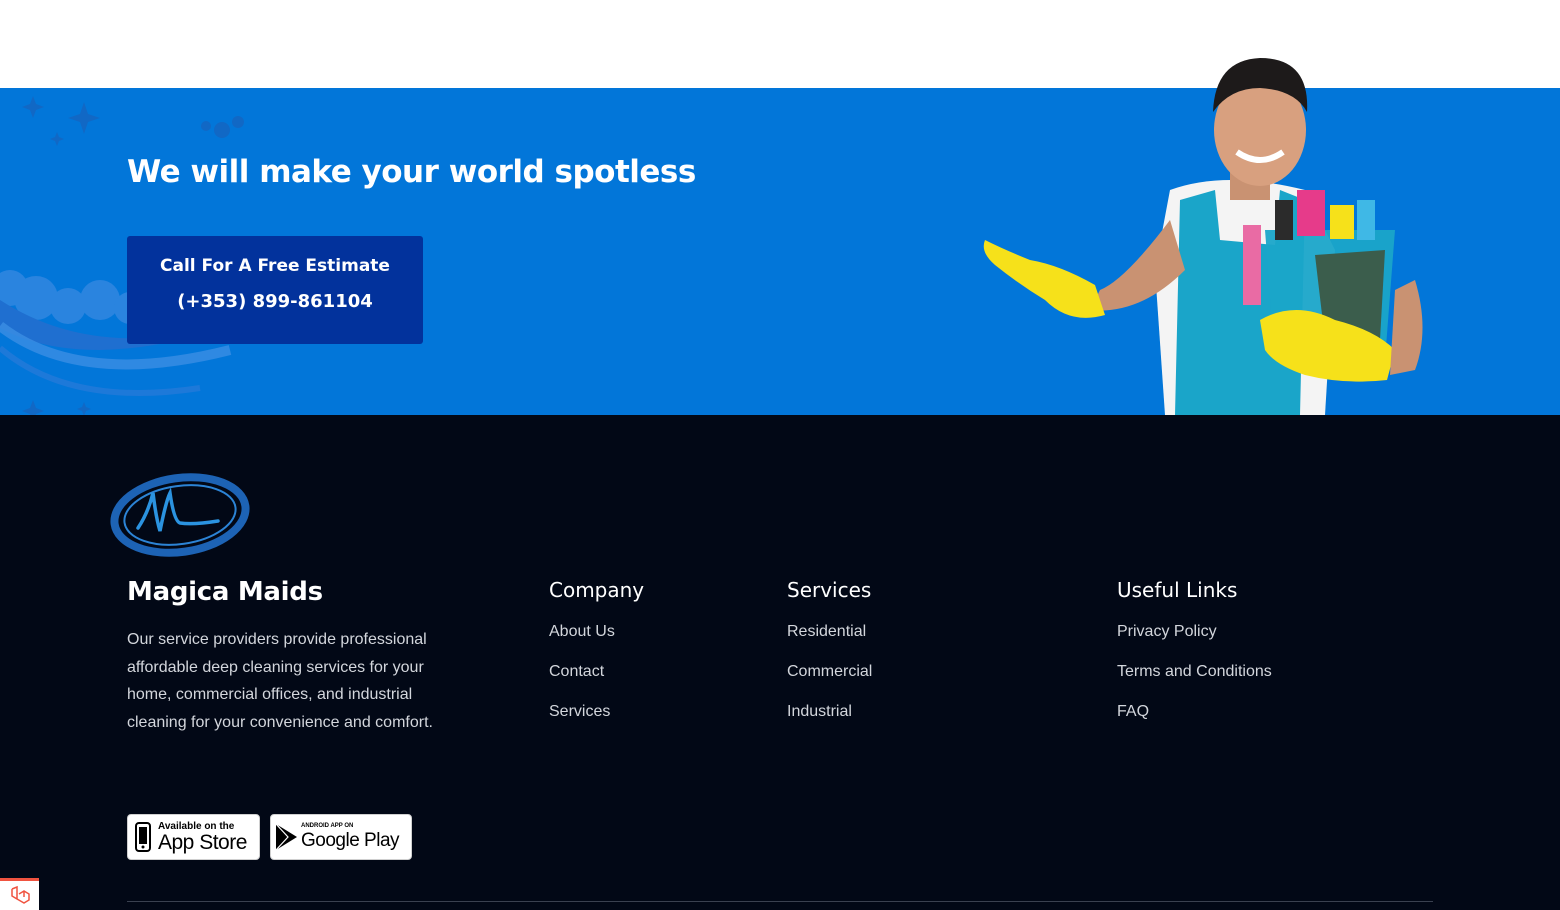 The image size is (1560, 910). I want to click on google-play-big-text: Google Play, so click(350, 840).